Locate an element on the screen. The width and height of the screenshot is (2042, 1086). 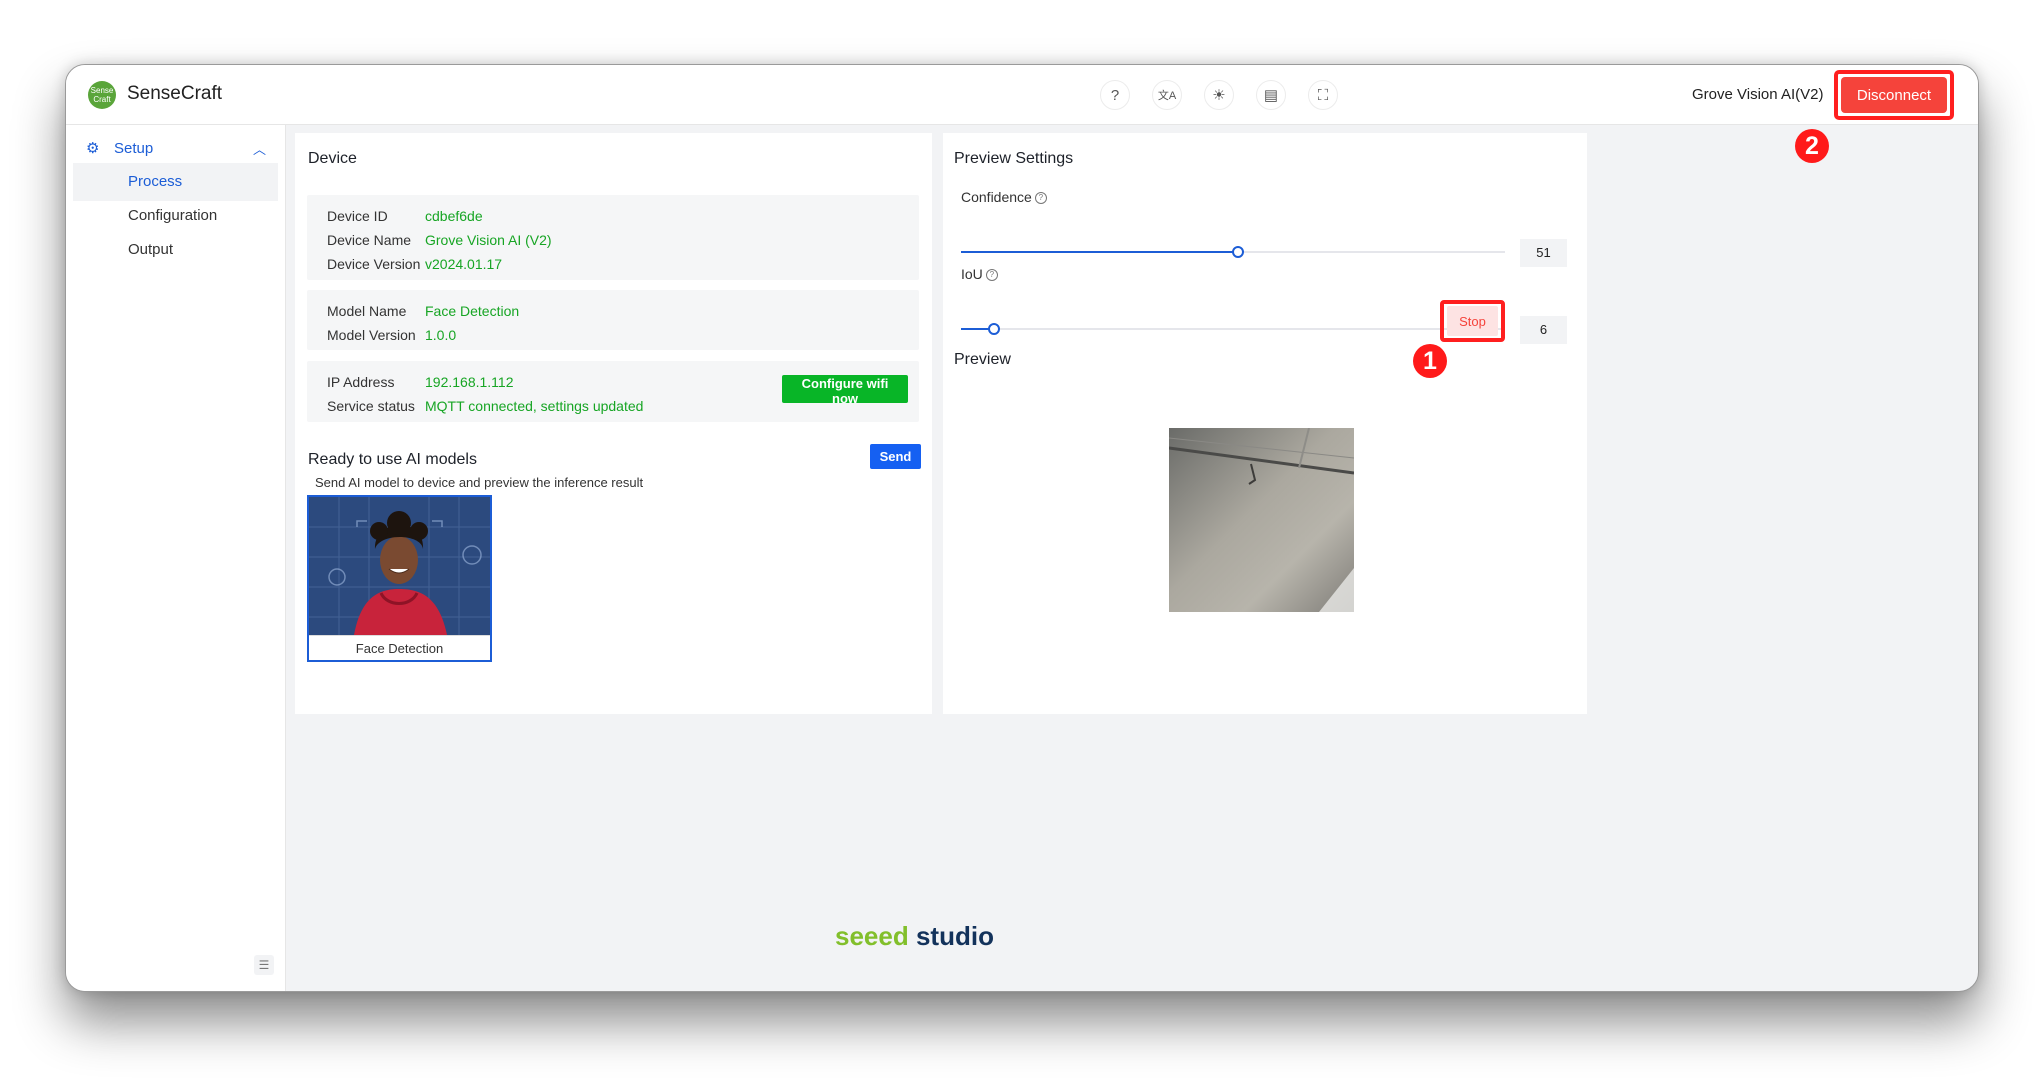
device-id-label: Device ID is located at coordinates (357, 216).